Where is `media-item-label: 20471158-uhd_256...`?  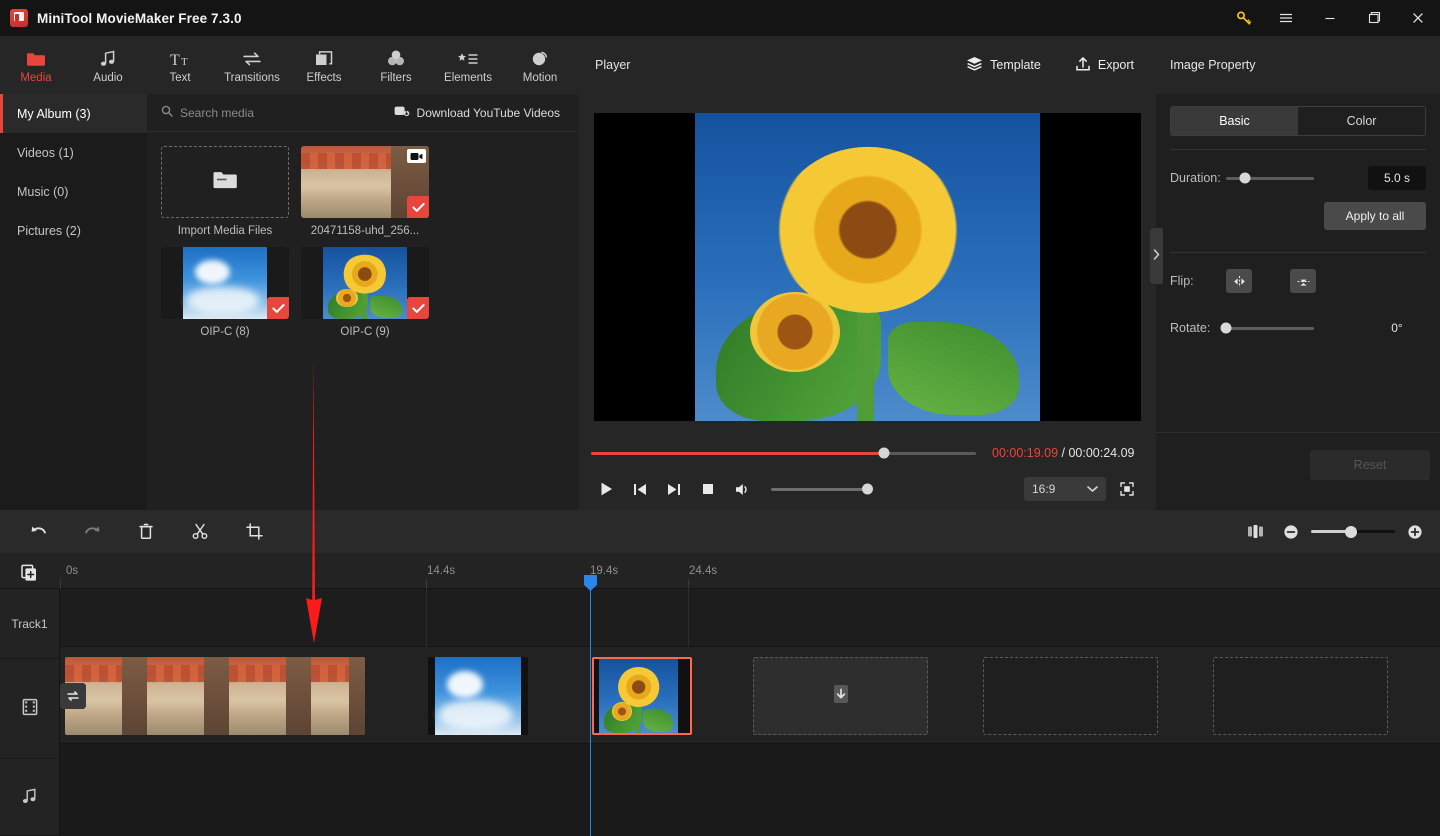 media-item-label: 20471158-uhd_256... is located at coordinates (365, 231).